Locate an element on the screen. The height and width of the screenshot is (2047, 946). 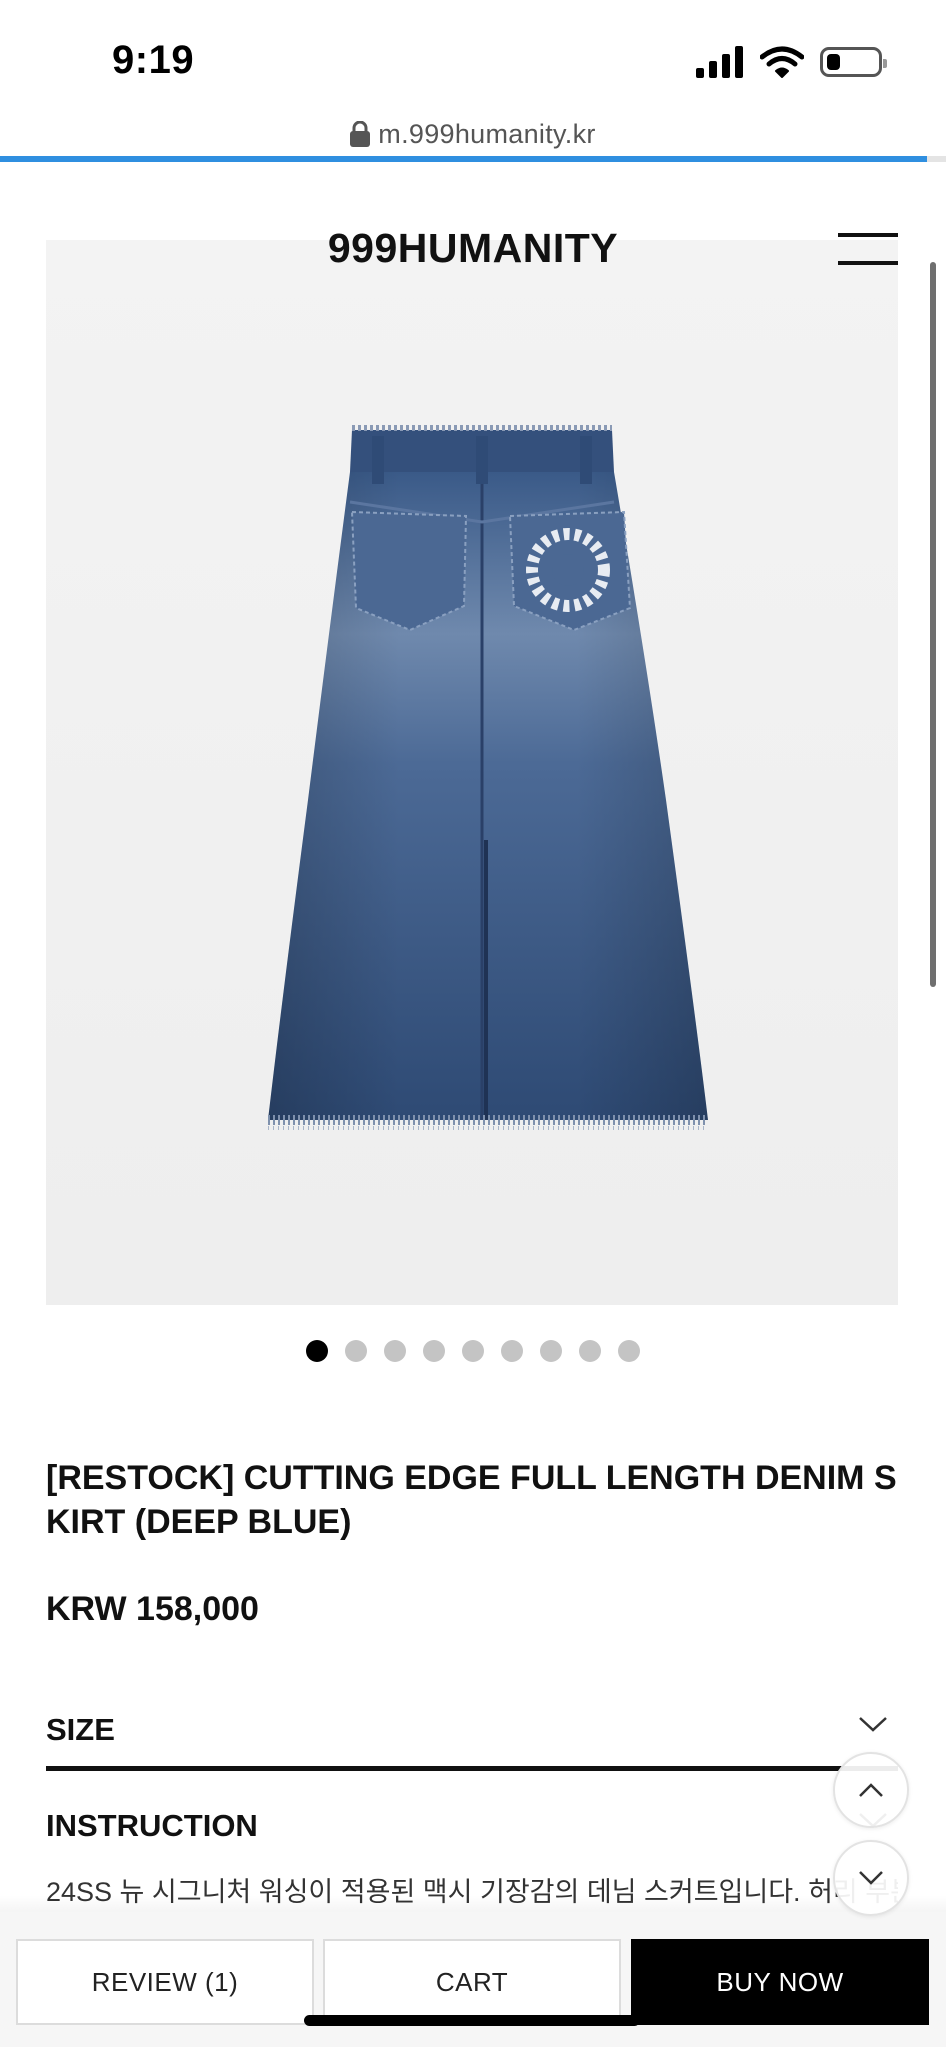
product-price: KRW 158,000 is located at coordinates (152, 1609).